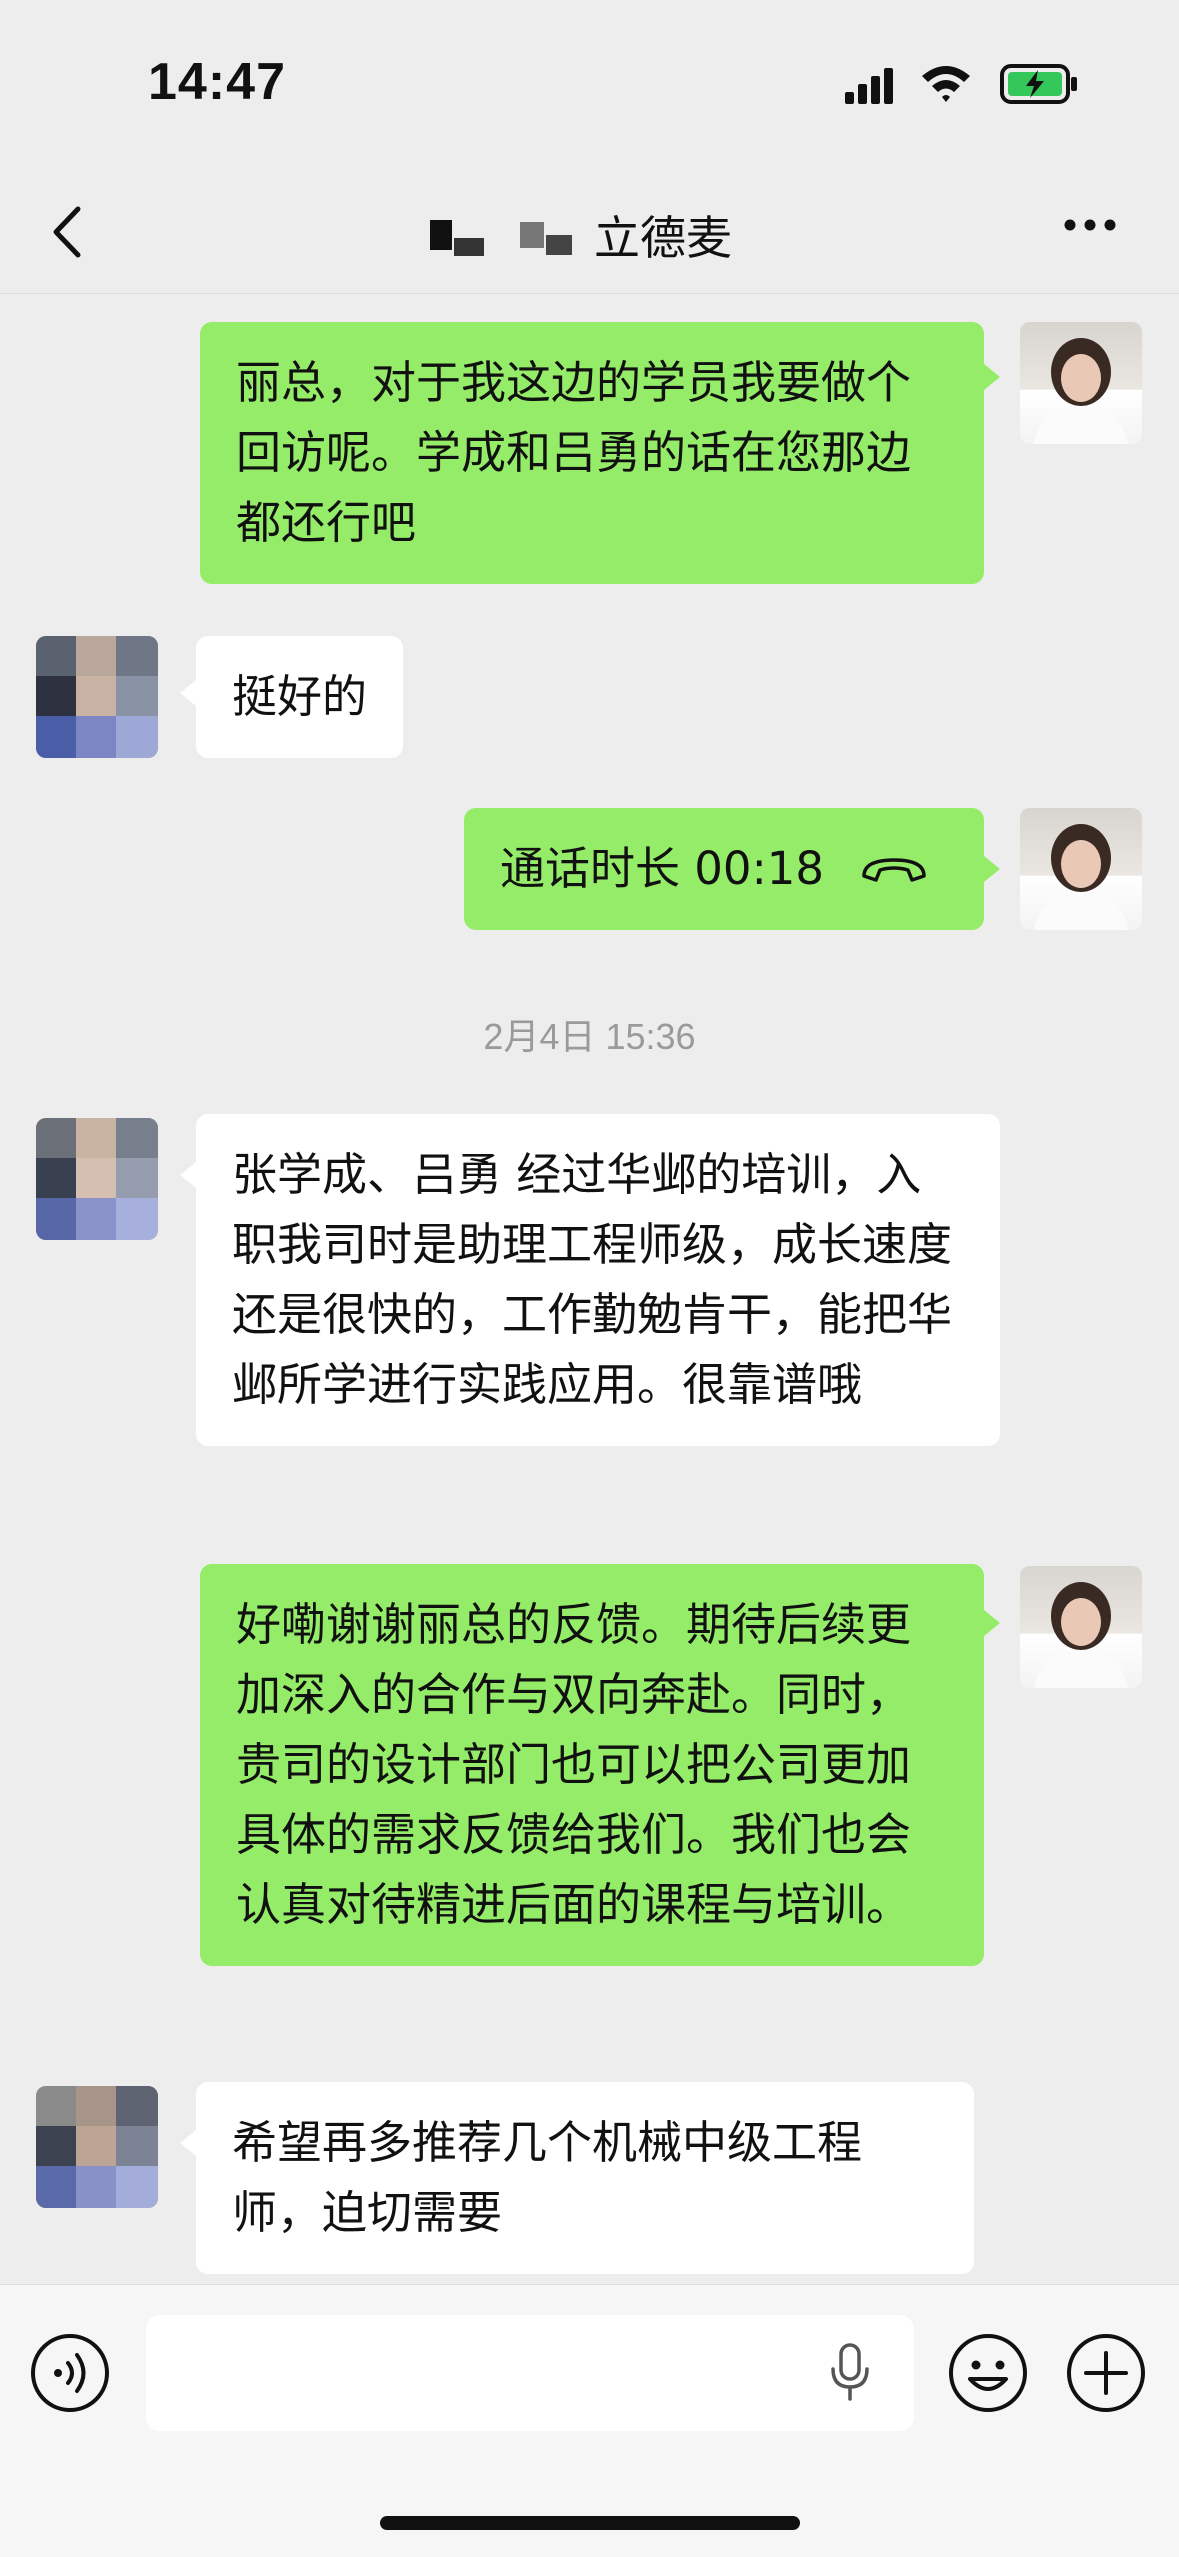 Image resolution: width=1179 pixels, height=2557 pixels. Describe the element at coordinates (1090, 225) in the screenshot. I see `more-options-icon` at that location.